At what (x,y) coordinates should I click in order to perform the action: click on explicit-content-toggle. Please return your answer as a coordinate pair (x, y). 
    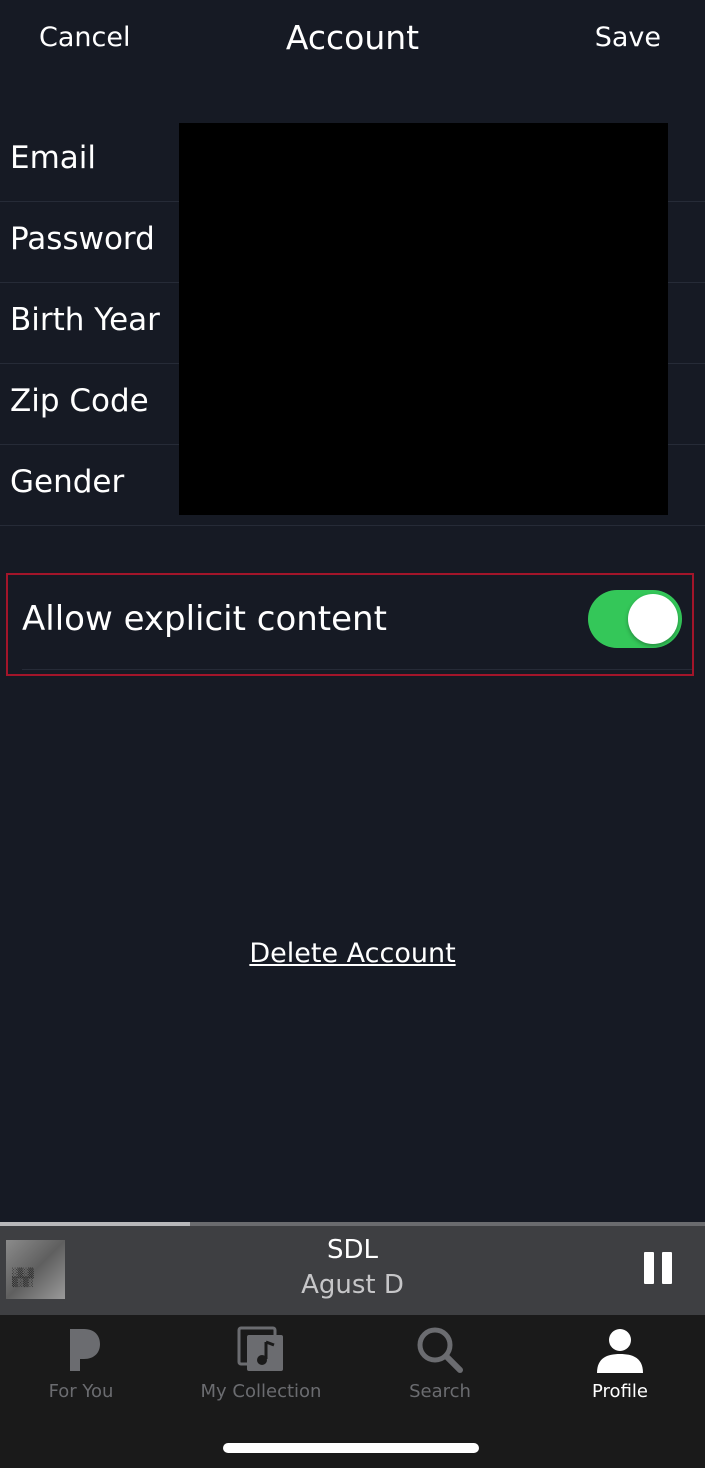
    Looking at the image, I should click on (635, 619).